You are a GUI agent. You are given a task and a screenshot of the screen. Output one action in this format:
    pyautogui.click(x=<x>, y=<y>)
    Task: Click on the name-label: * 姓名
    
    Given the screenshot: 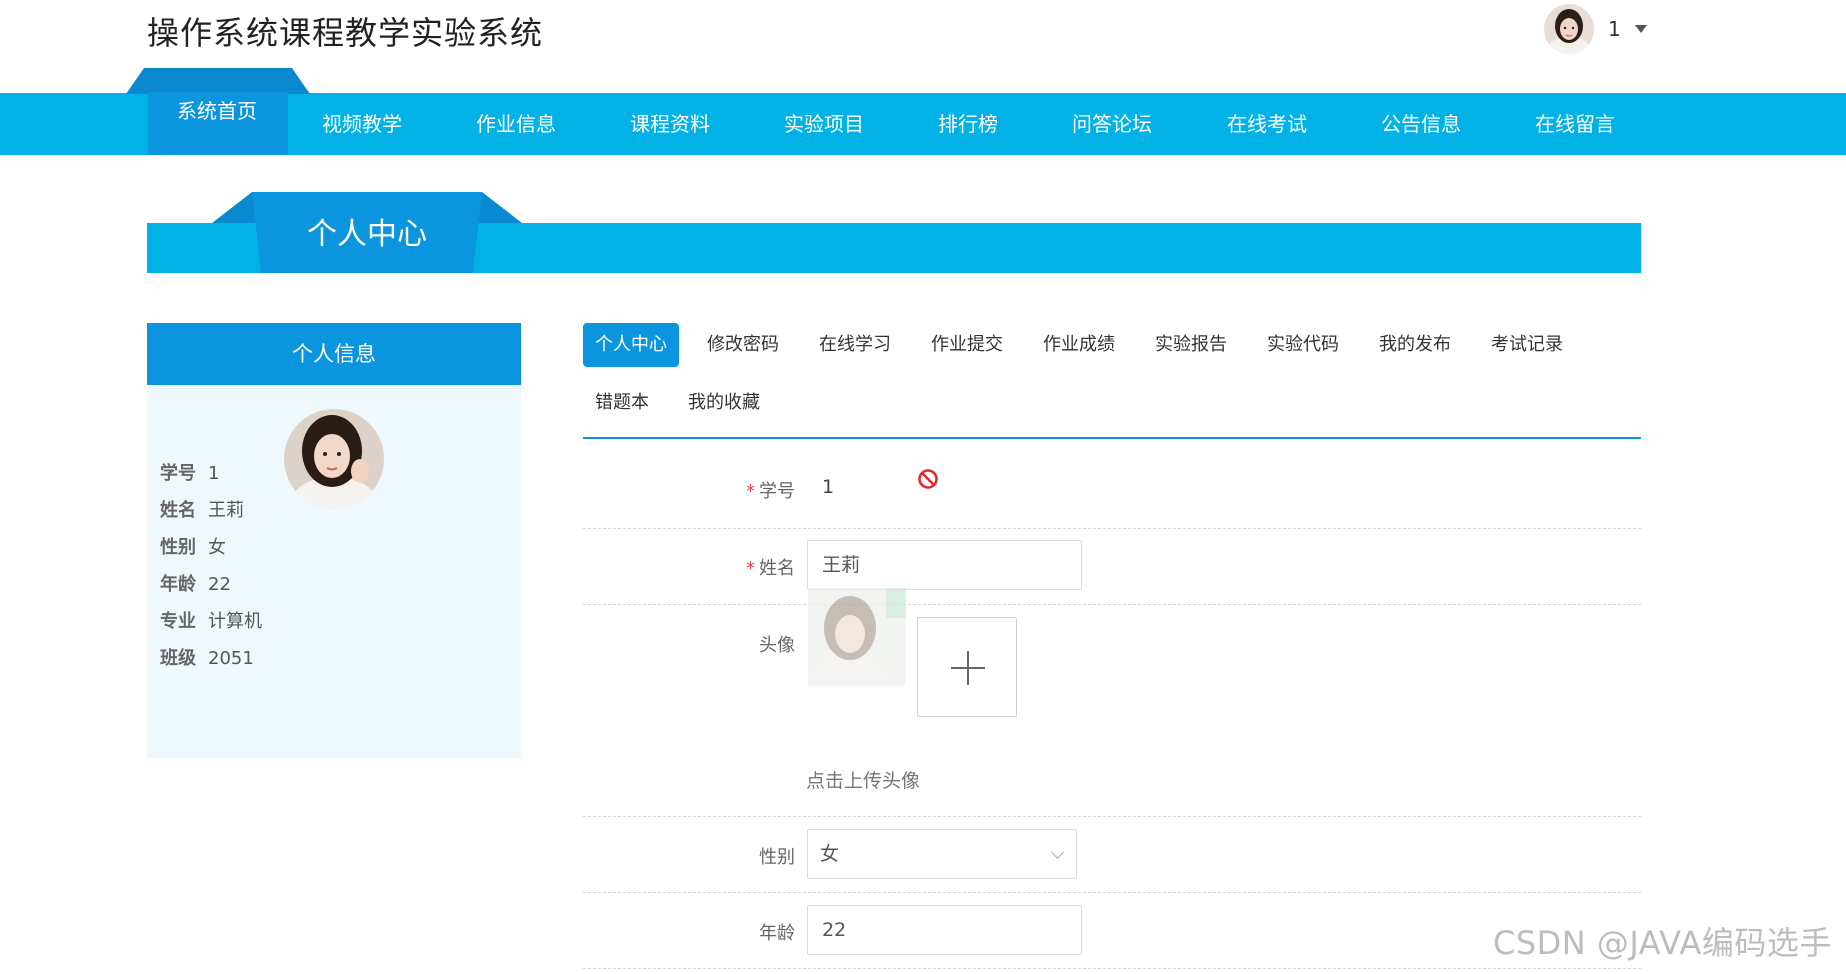 What is the action you would take?
    pyautogui.click(x=770, y=568)
    